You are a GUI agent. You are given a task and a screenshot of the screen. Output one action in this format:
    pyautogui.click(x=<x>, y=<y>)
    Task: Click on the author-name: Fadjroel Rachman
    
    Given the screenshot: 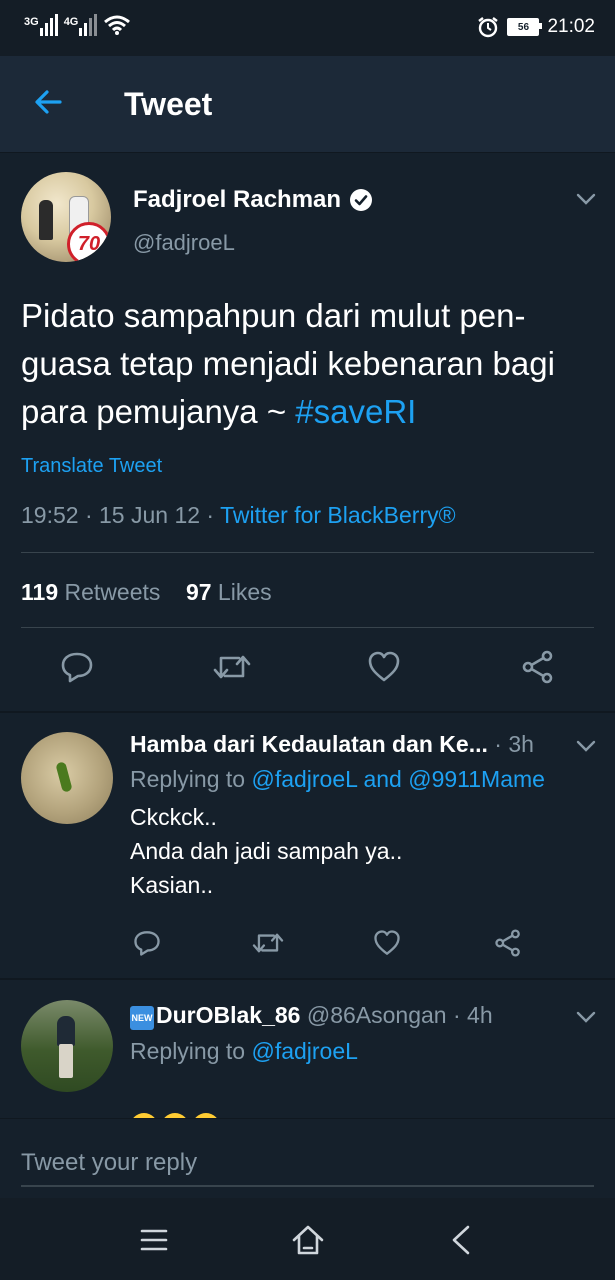 What is the action you would take?
    pyautogui.click(x=253, y=200)
    